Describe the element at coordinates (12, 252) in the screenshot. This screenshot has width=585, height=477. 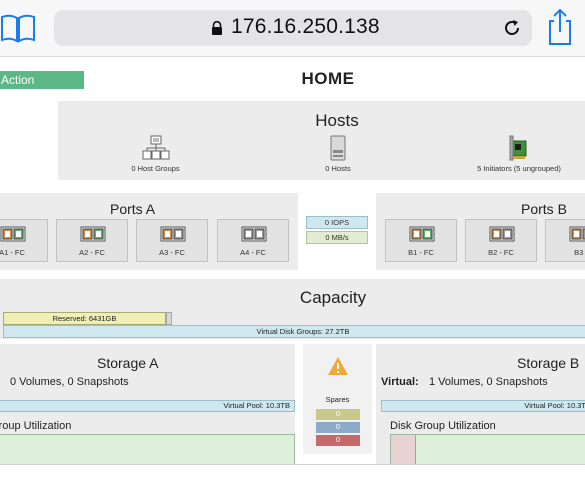
I see `port-label: A1 - FC` at that location.